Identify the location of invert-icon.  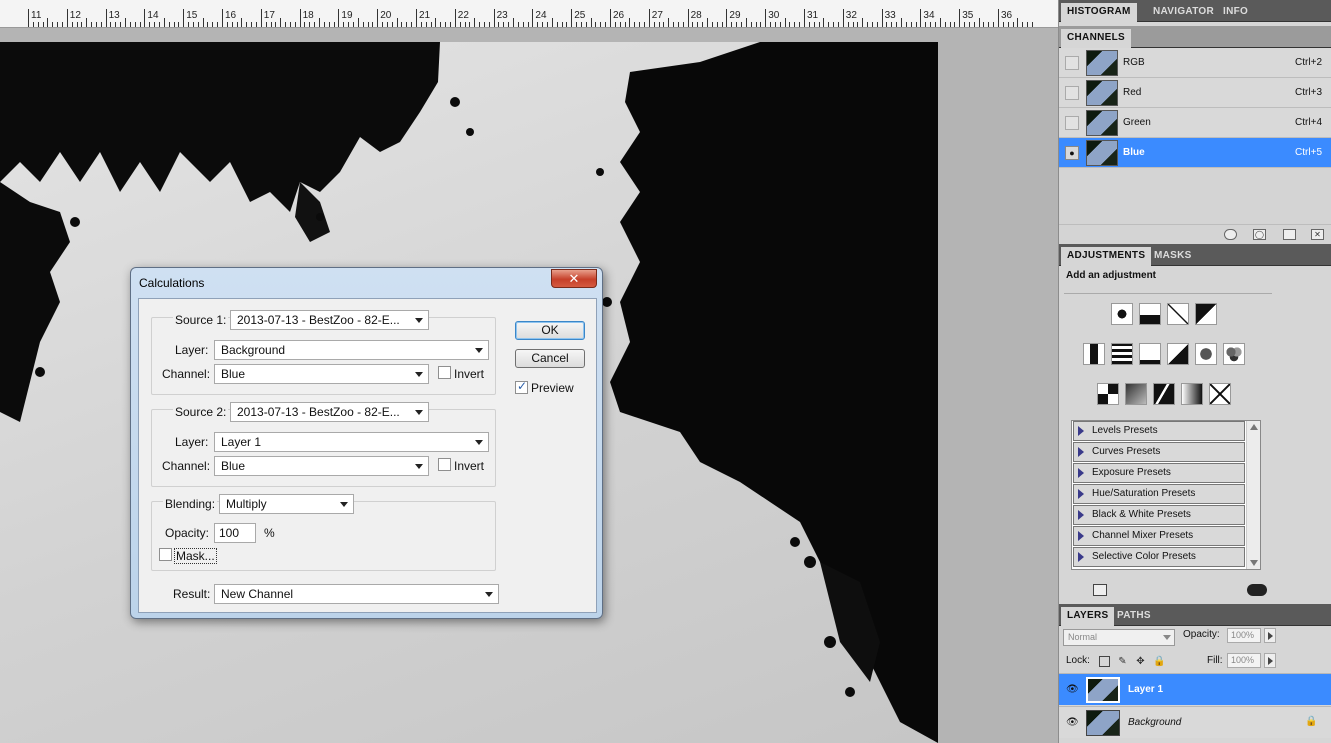
(1108, 394).